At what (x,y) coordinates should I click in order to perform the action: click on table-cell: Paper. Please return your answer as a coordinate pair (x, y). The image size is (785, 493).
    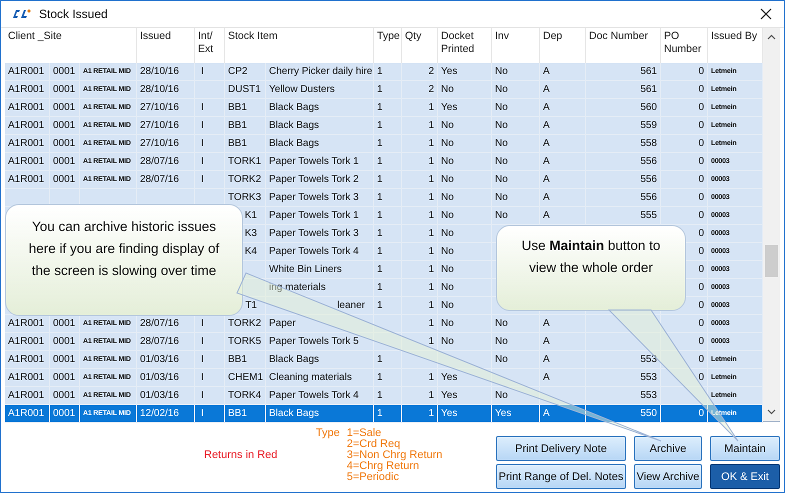
    Looking at the image, I should click on (320, 323).